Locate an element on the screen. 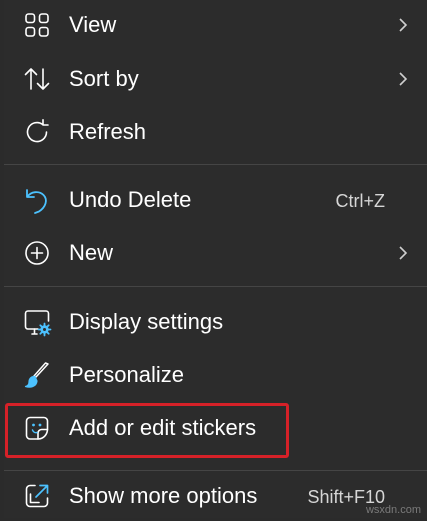 Image resolution: width=427 pixels, height=521 pixels. highlight-box is located at coordinates (147, 430).